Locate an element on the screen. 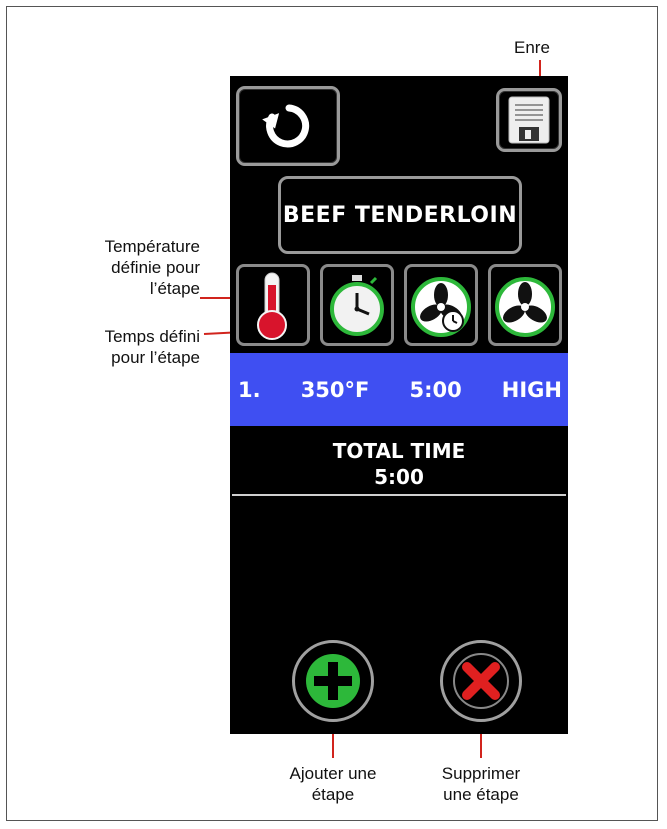 Image resolution: width=667 pixels, height=829 pixels. thermometer-icon is located at coordinates (272, 306).